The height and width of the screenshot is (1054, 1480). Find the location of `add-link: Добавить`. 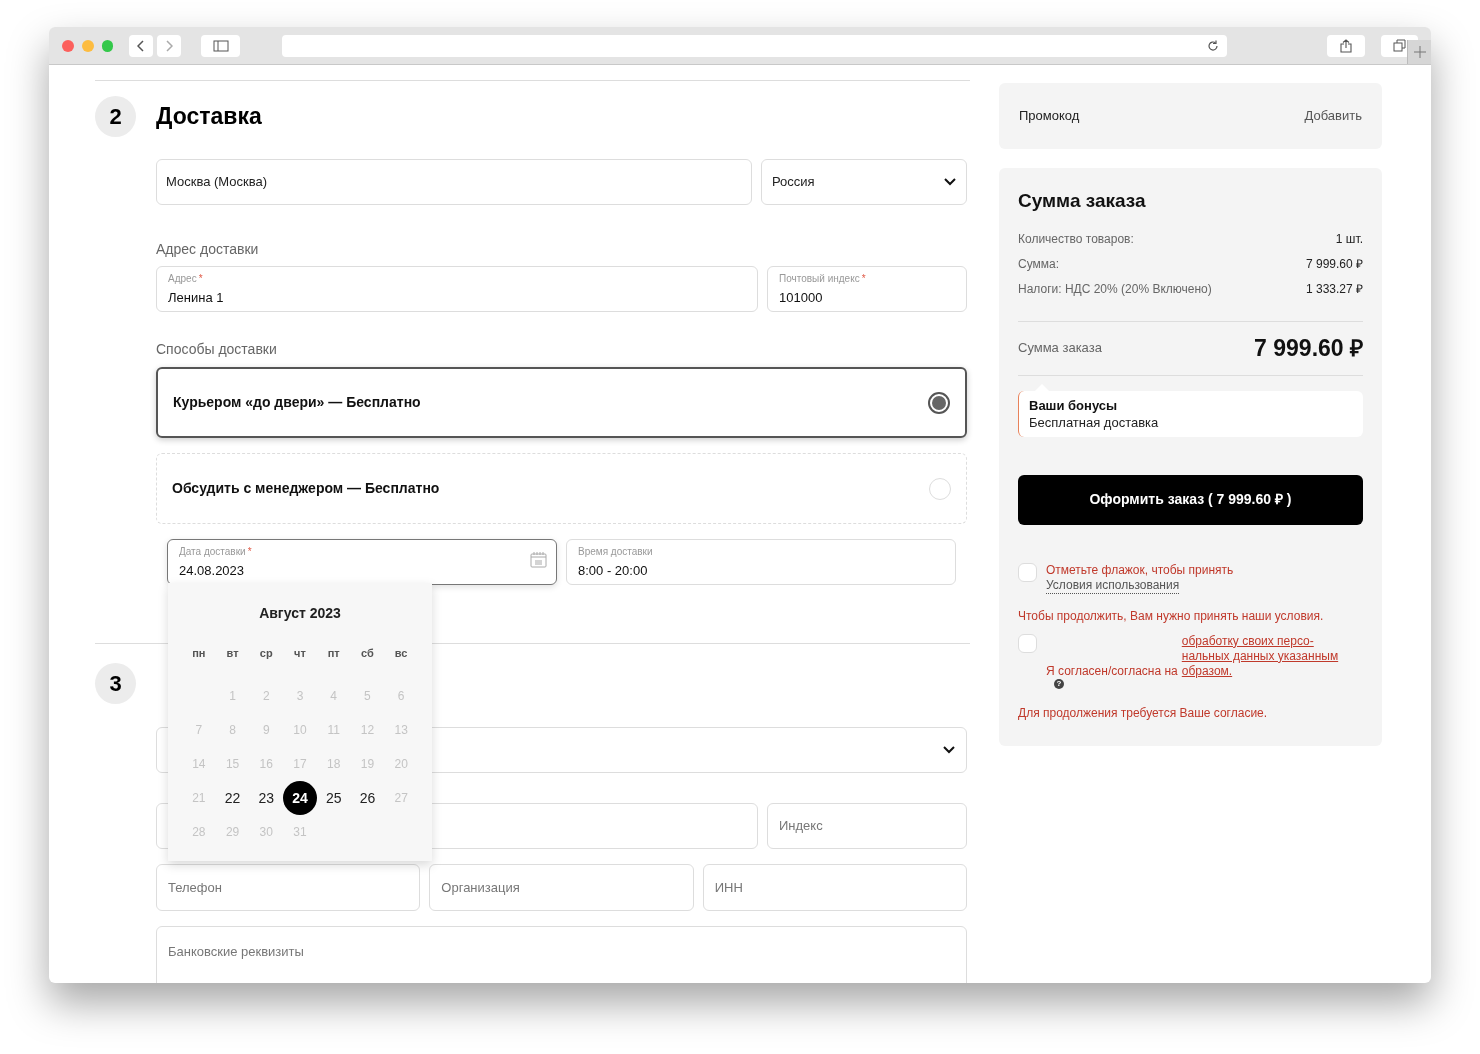

add-link: Добавить is located at coordinates (1333, 116).